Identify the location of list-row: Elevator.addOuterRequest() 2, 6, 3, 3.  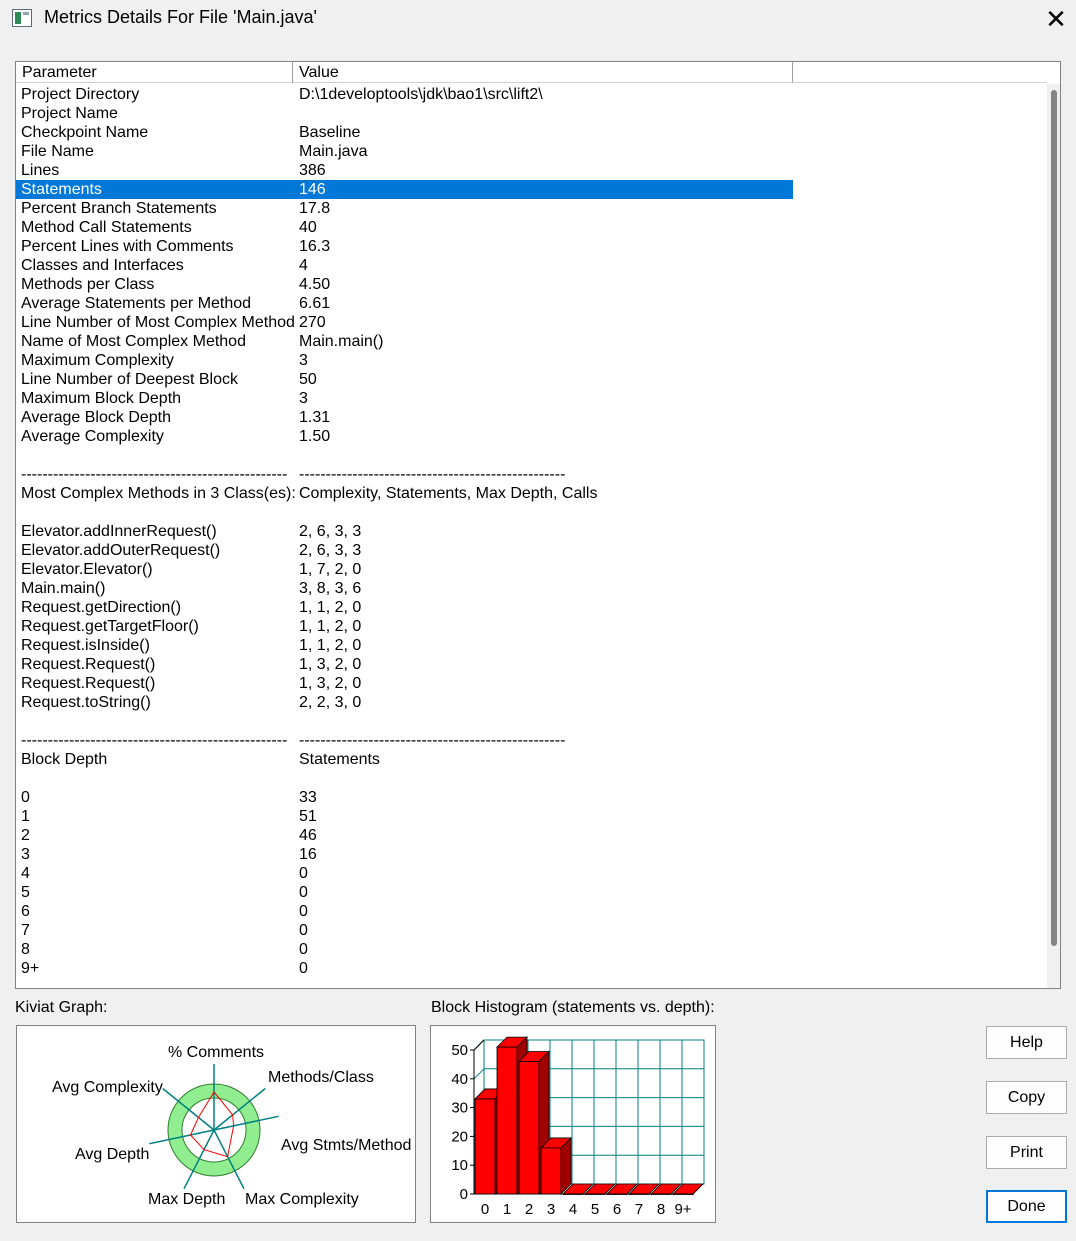
(532, 550).